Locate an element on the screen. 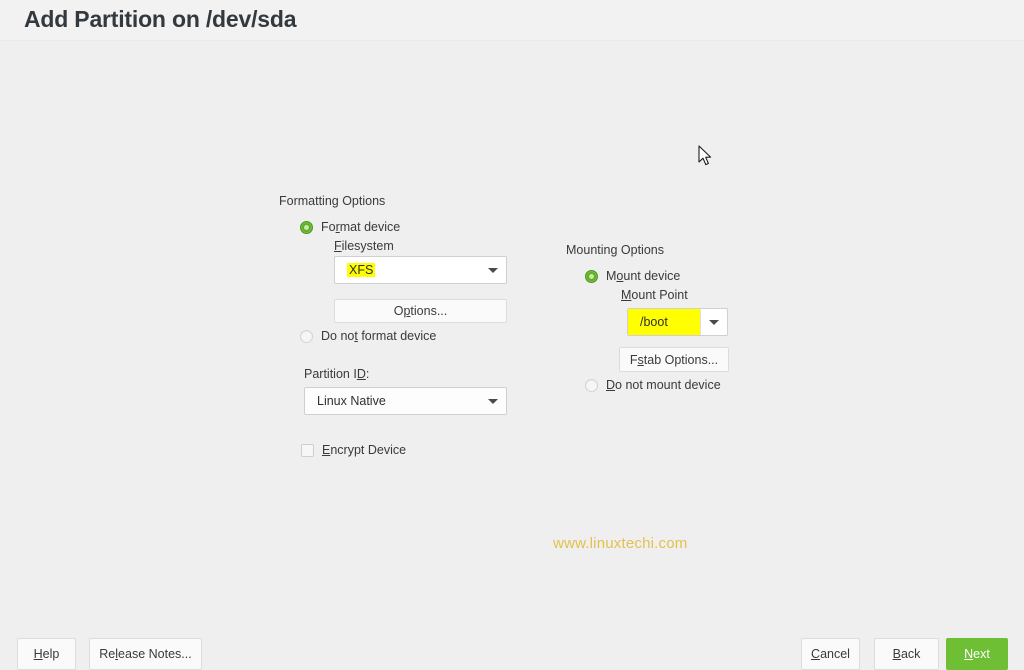  next-button-label: Next is located at coordinates (977, 654).